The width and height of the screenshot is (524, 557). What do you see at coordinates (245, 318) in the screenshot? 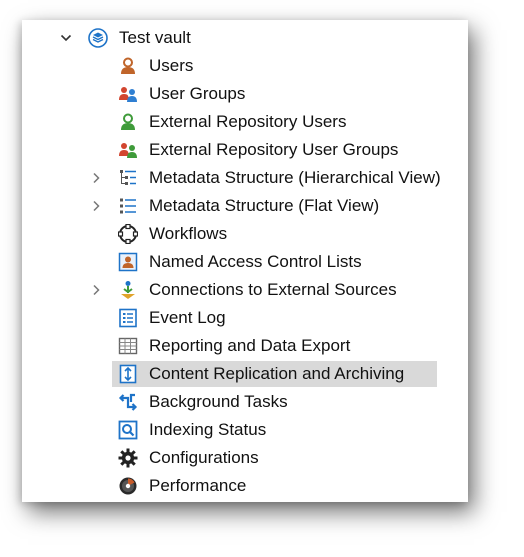
I see `tree-item-event-log: Event Log` at bounding box center [245, 318].